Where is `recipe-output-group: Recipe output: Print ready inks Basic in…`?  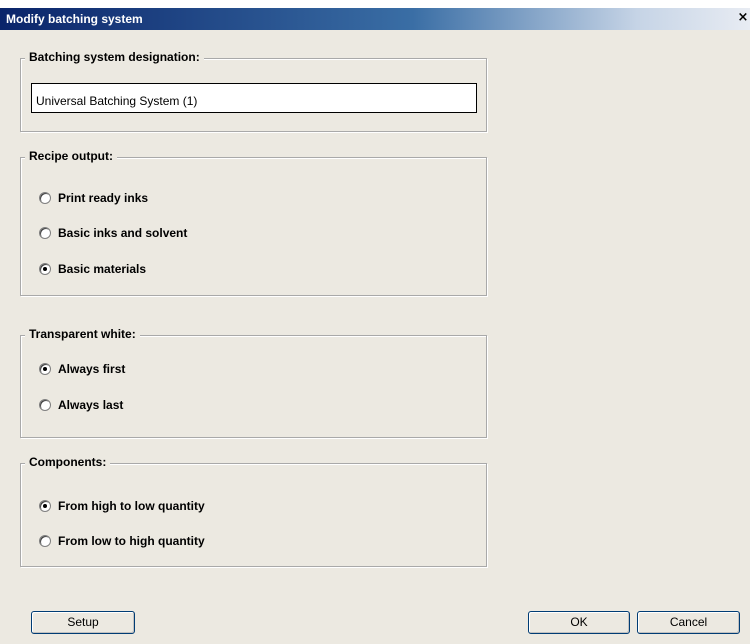 recipe-output-group: Recipe output: Print ready inks Basic in… is located at coordinates (253, 222).